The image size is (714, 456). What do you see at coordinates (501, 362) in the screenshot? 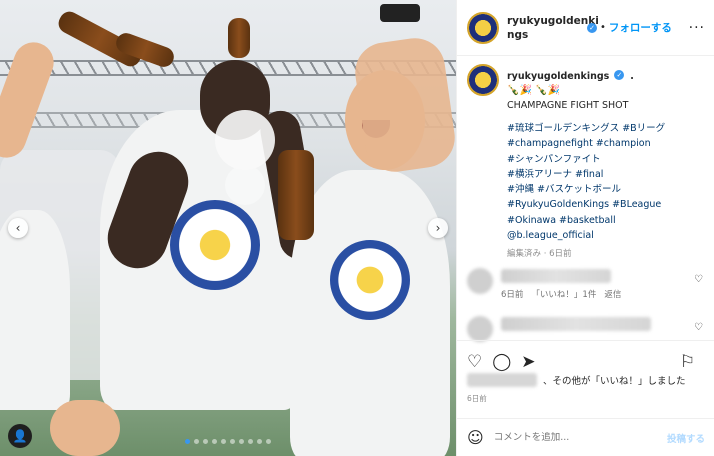
I see `comment-icon: ◯` at bounding box center [501, 362].